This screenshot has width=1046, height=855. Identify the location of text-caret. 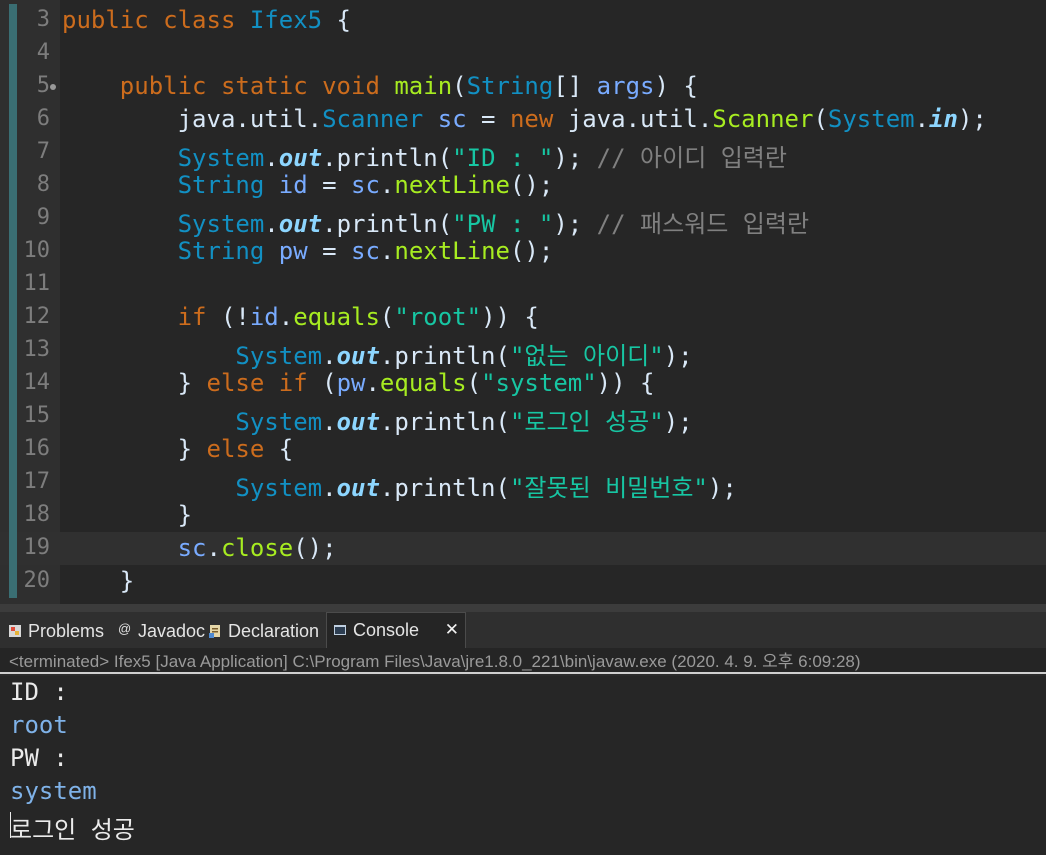
(10, 825).